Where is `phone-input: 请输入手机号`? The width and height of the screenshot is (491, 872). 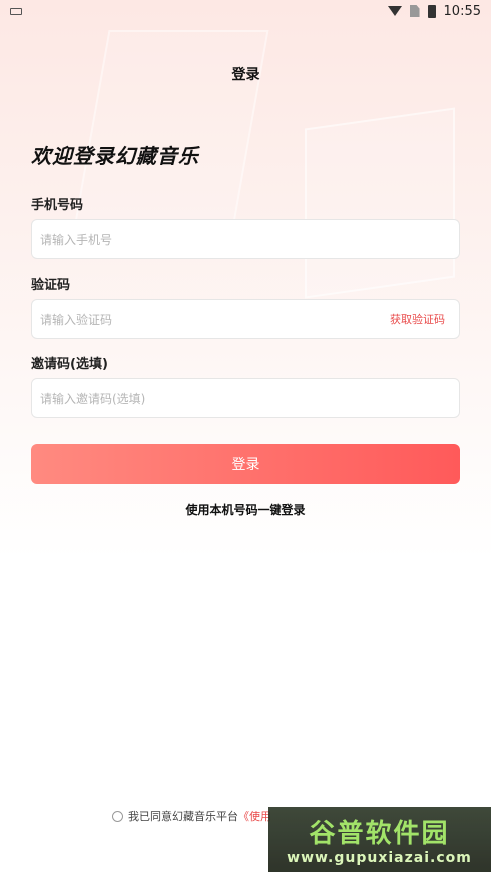 phone-input: 请输入手机号 is located at coordinates (245, 239).